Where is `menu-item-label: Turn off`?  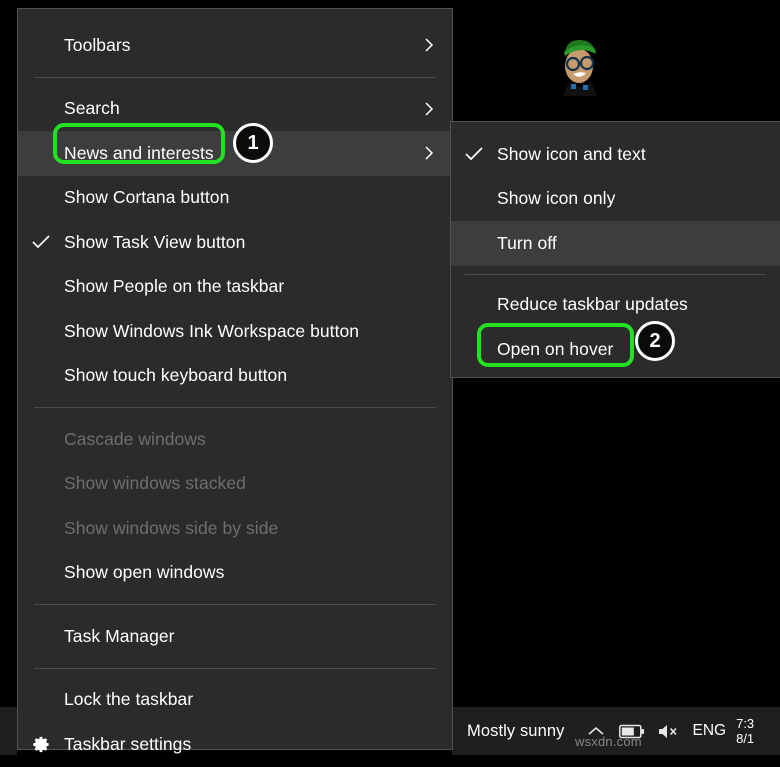 menu-item-label: Turn off is located at coordinates (527, 242).